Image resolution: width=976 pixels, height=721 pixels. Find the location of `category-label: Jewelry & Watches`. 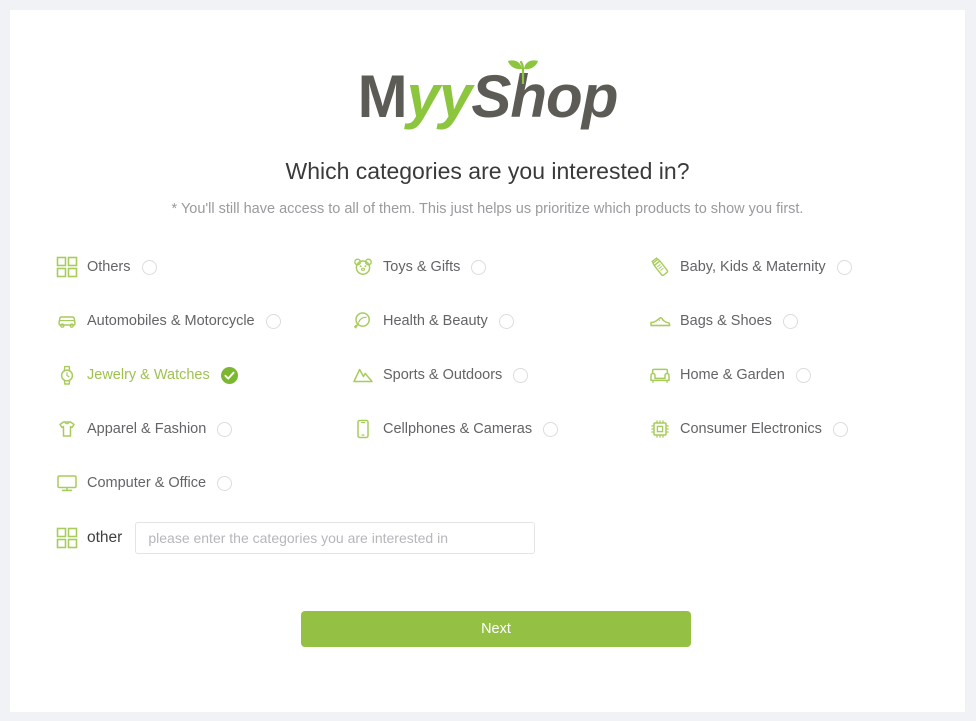

category-label: Jewelry & Watches is located at coordinates (148, 375).